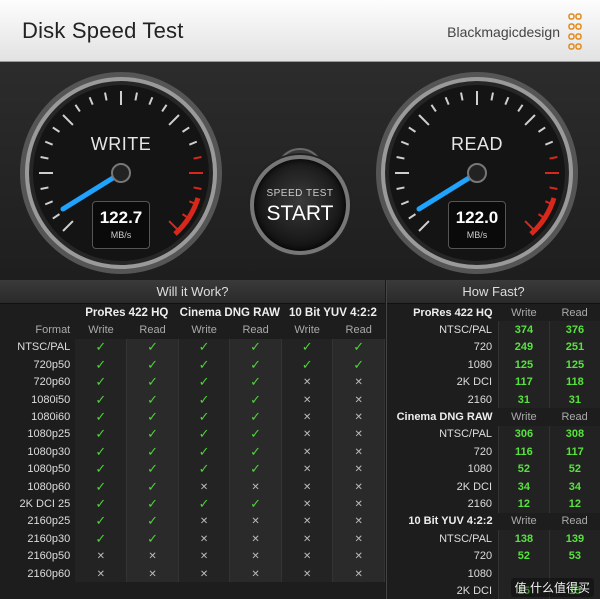 The image size is (600, 599). What do you see at coordinates (121, 217) in the screenshot?
I see `write-value: 122.7` at bounding box center [121, 217].